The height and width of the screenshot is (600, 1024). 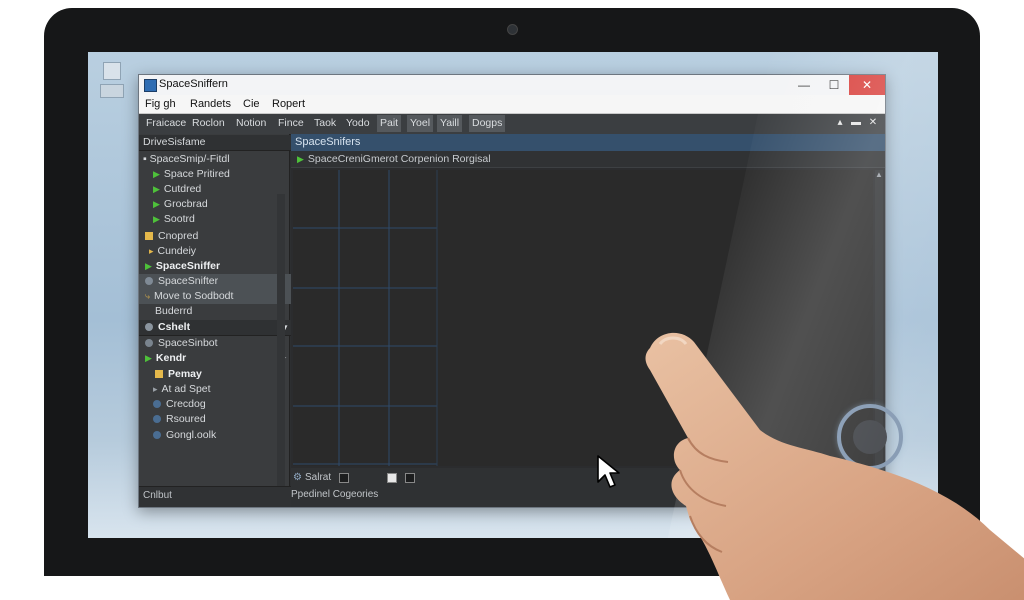 I want to click on menu-item-report: Ropert, so click(x=288, y=104).